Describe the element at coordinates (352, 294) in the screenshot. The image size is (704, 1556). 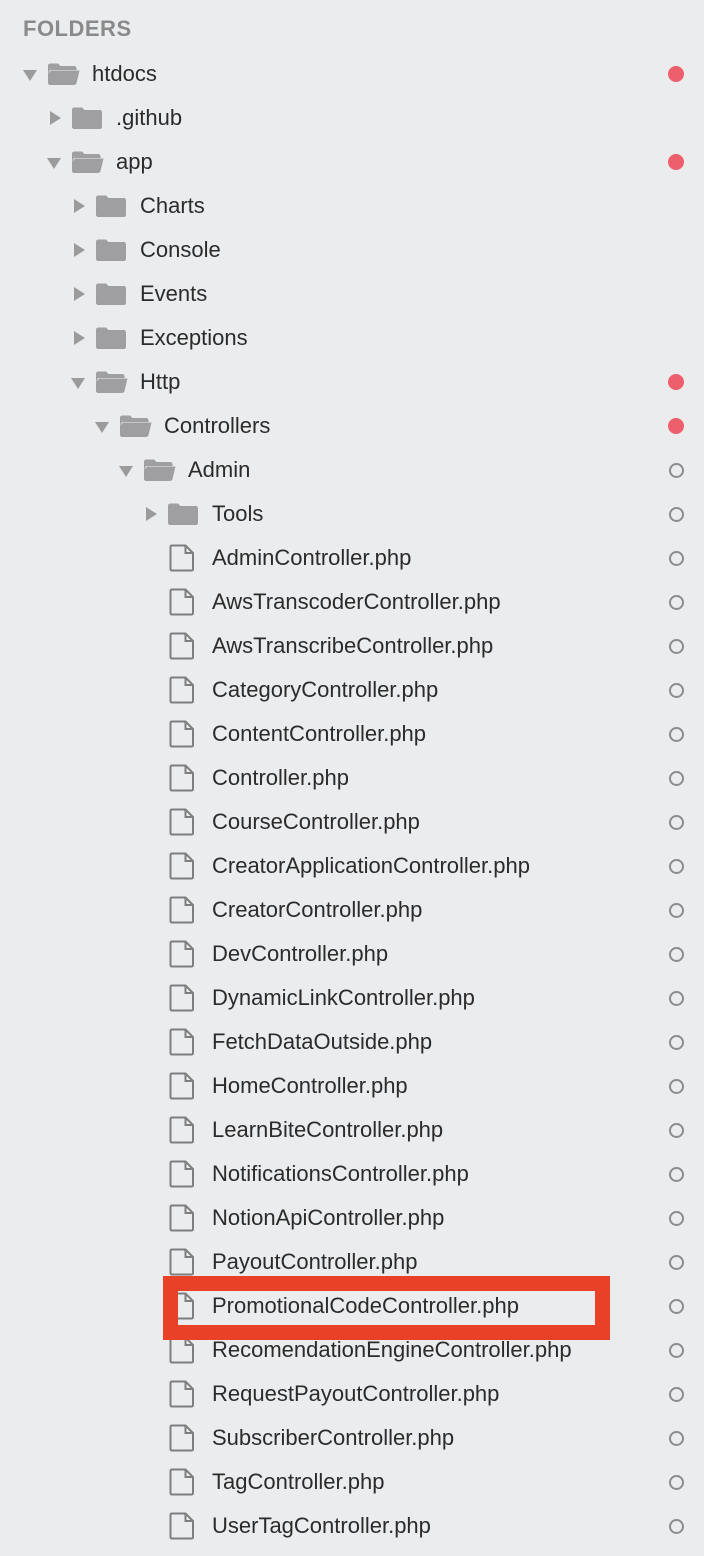
I see `folder-row-events: Events` at that location.